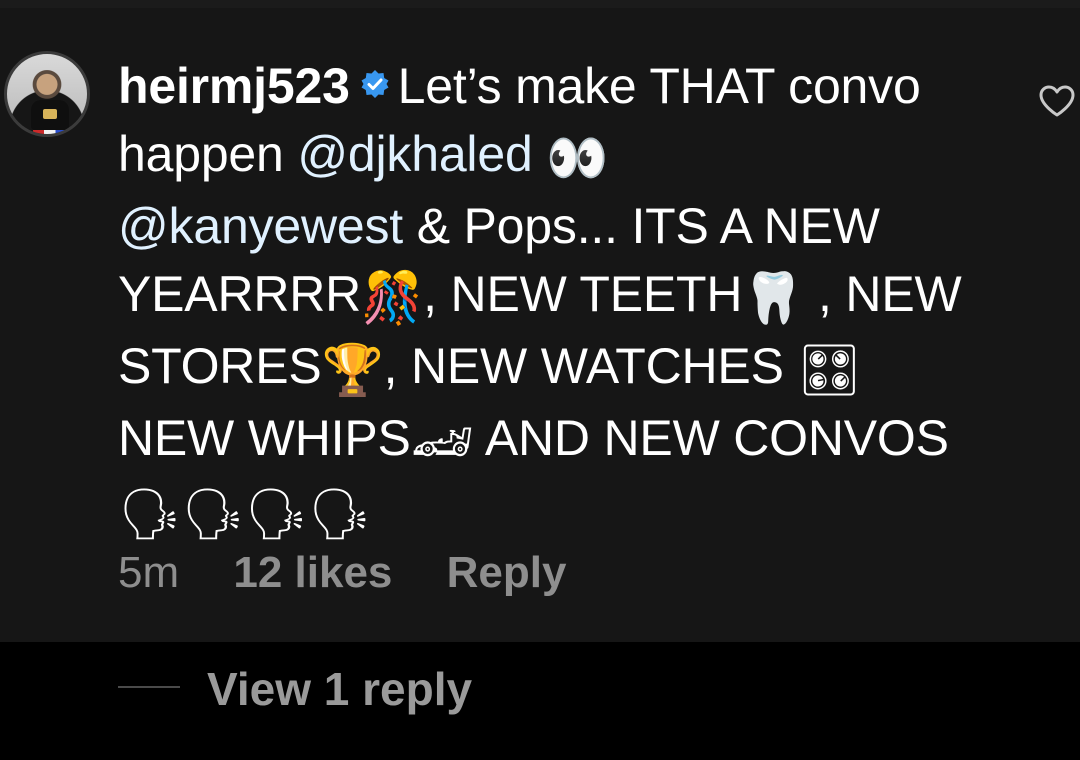 Image resolution: width=1080 pixels, height=760 pixels. What do you see at coordinates (583, 294) in the screenshot?
I see `comment-text-3: , NEW TEETH` at bounding box center [583, 294].